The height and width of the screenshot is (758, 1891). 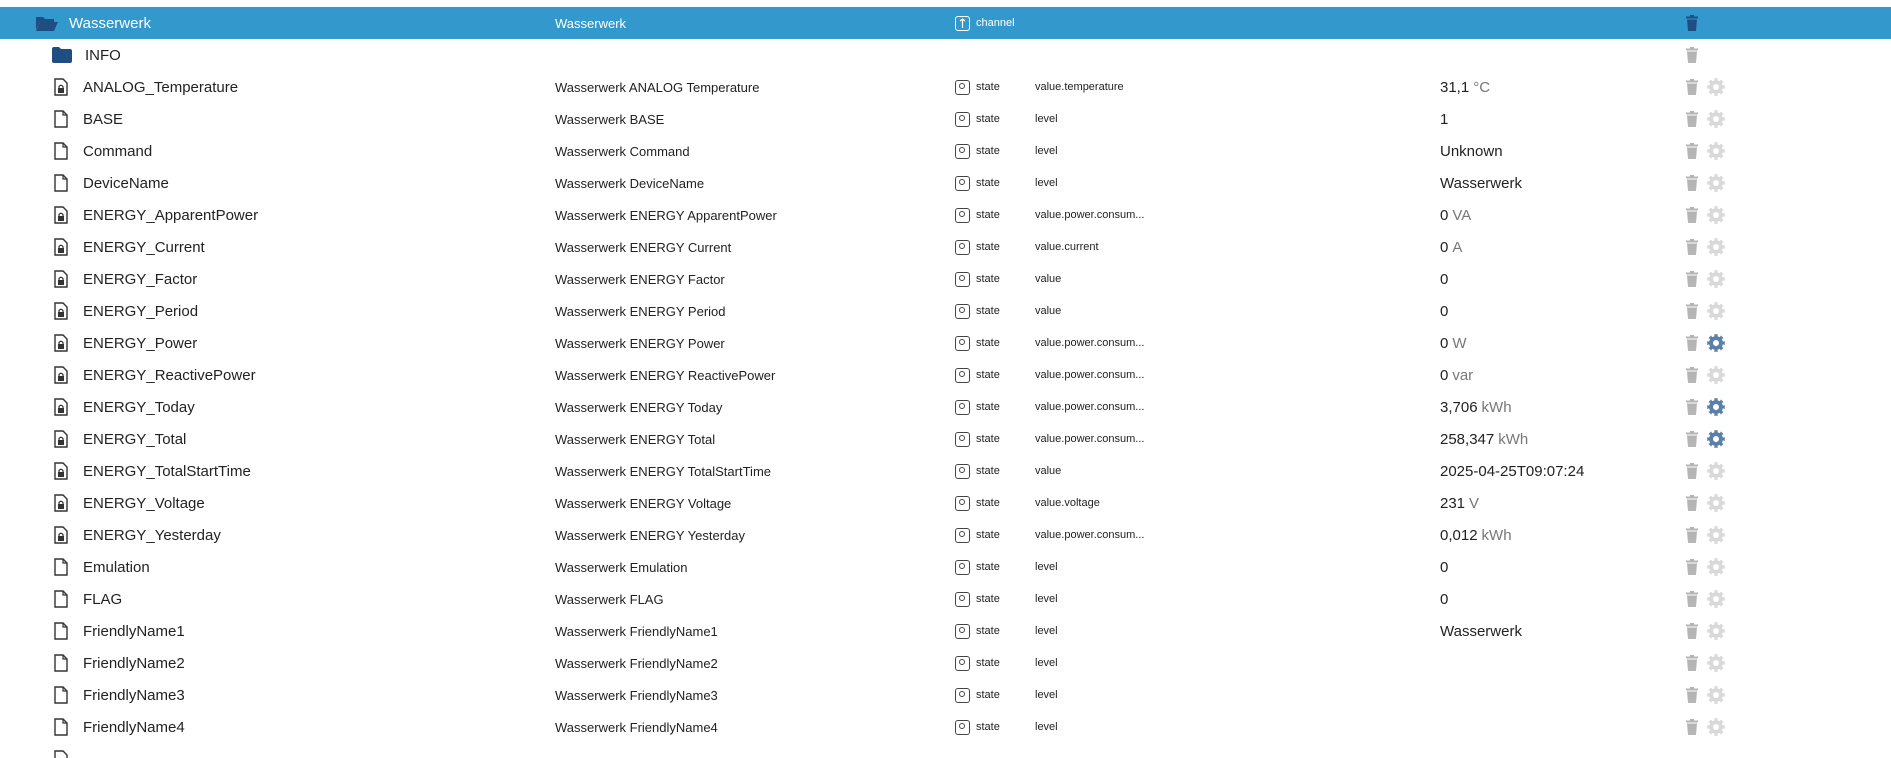 I want to click on state-row: BASE Wasserwerk BASE state level 1, so click(x=945, y=119).